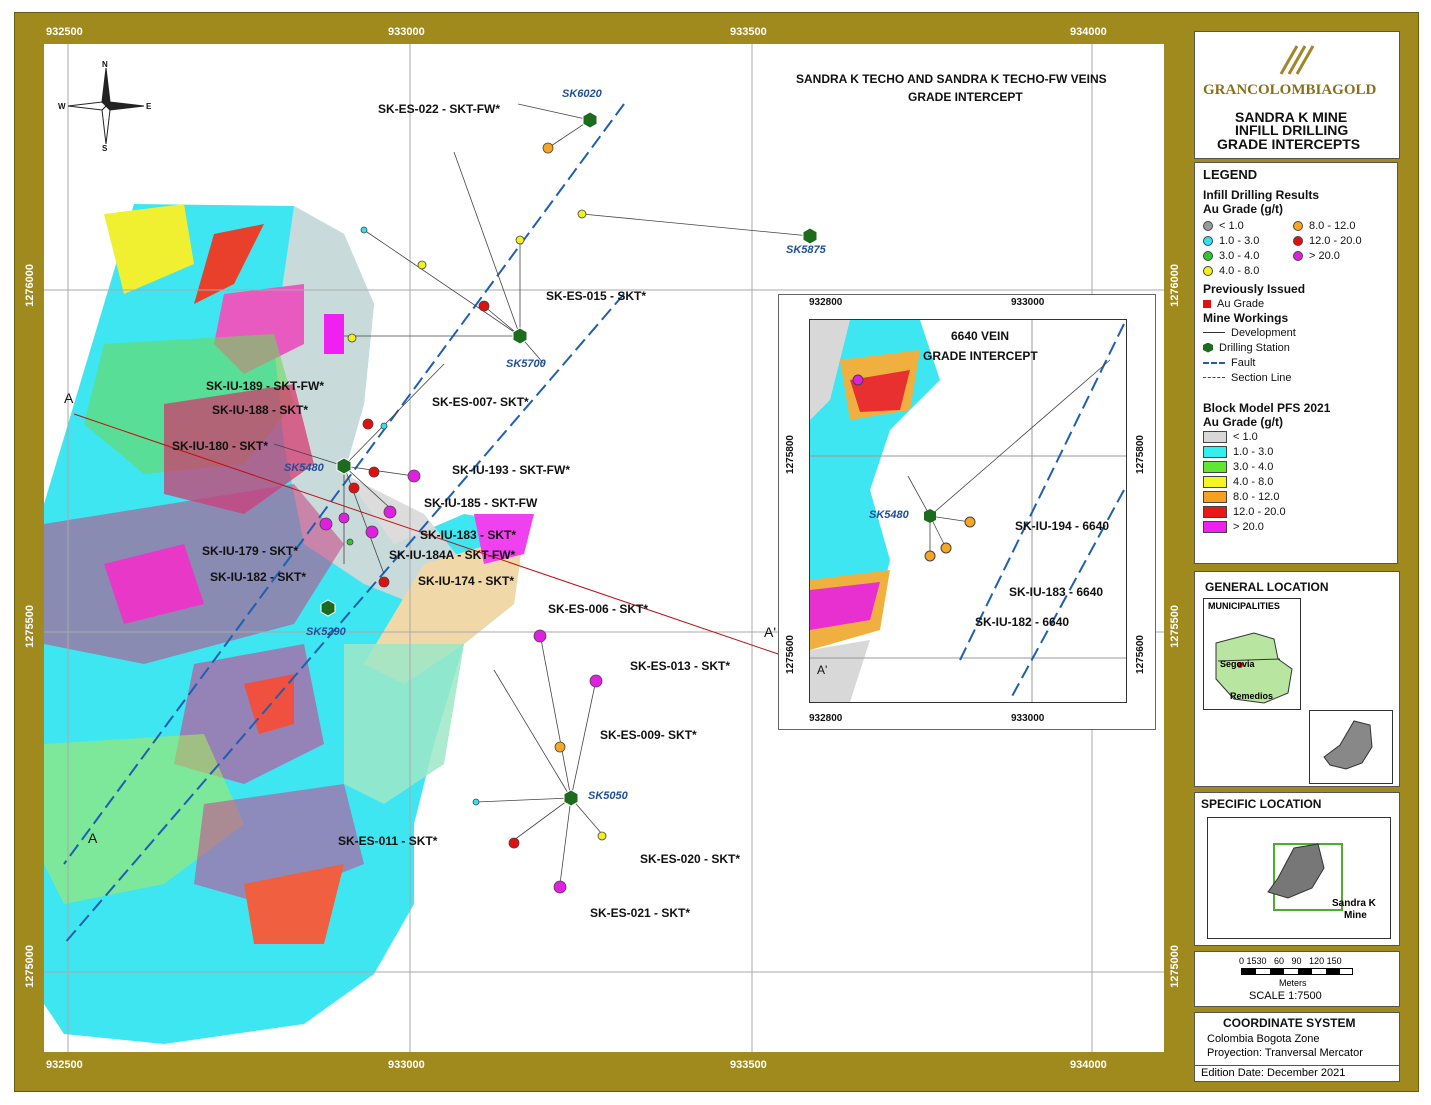 This screenshot has width=1431, height=1105. I want to click on legend-item: Au Grade, so click(1300, 303).